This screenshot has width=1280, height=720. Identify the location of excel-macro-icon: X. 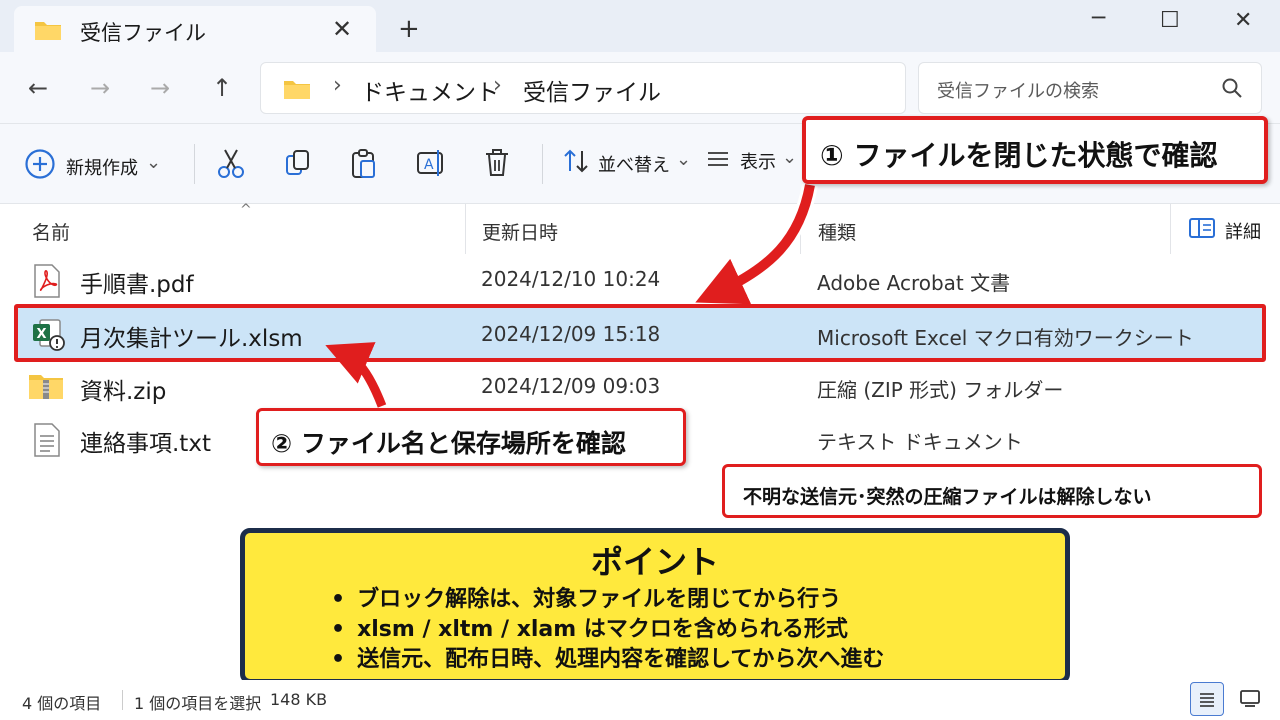
(49, 336).